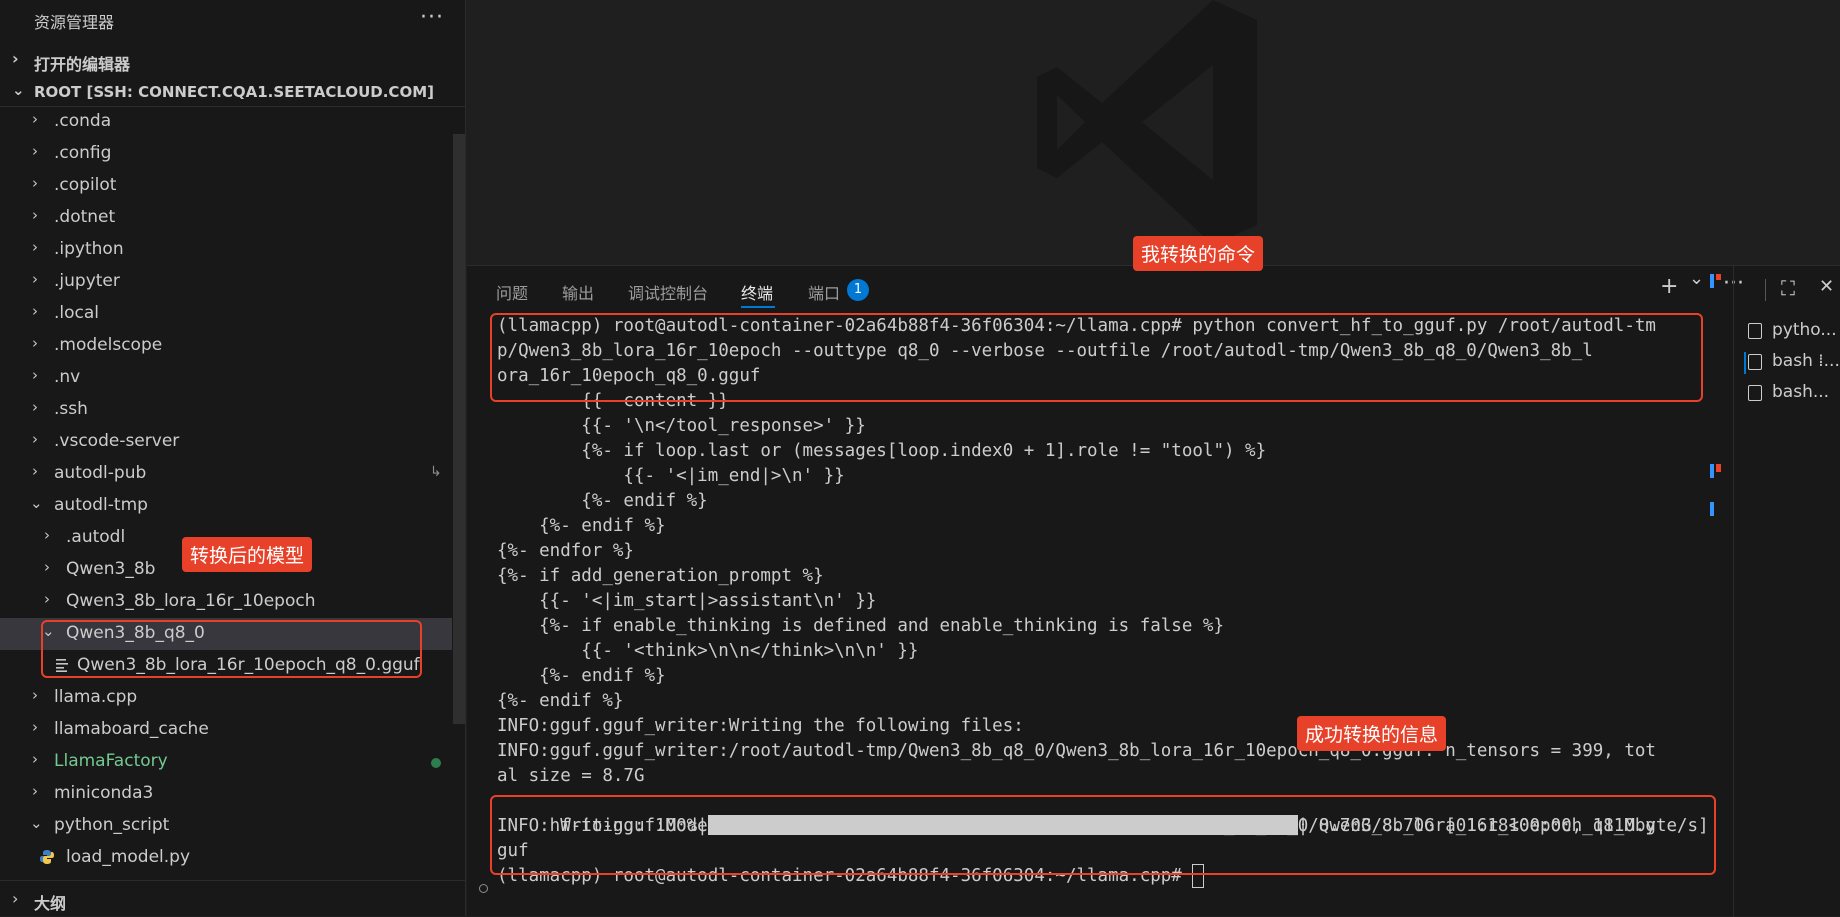 The width and height of the screenshot is (1840, 917). What do you see at coordinates (226, 762) in the screenshot?
I see `tree-item-llamafactory: › LlamaFactory` at bounding box center [226, 762].